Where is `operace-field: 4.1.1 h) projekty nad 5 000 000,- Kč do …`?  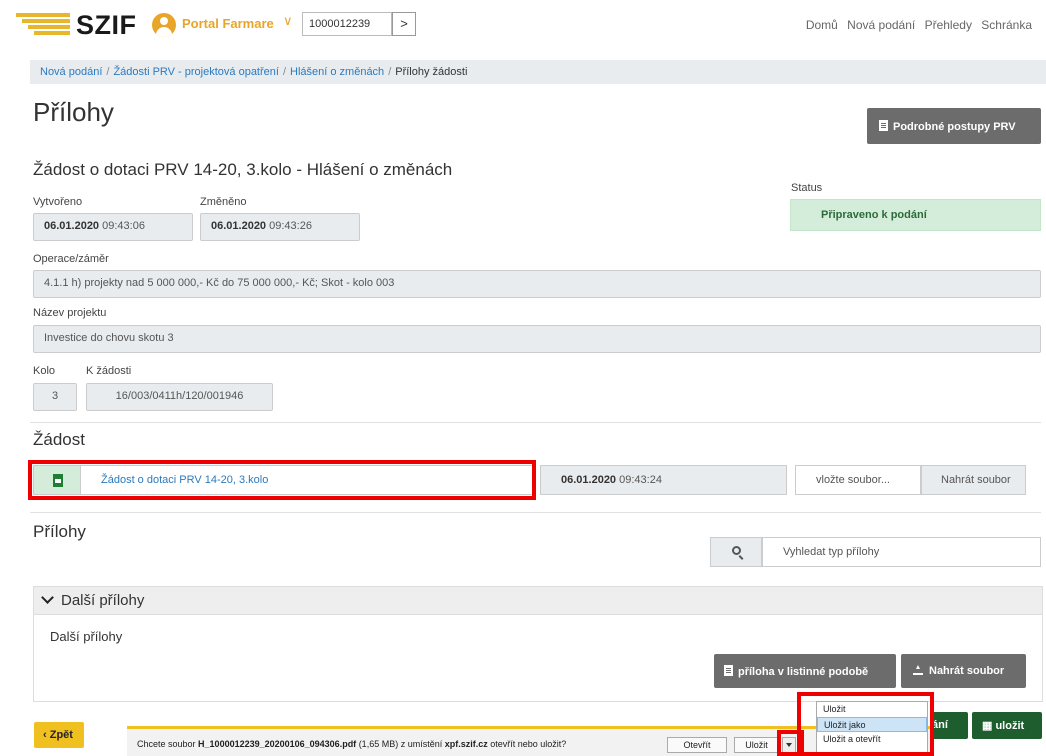 operace-field: 4.1.1 h) projekty nad 5 000 000,- Kč do … is located at coordinates (537, 284).